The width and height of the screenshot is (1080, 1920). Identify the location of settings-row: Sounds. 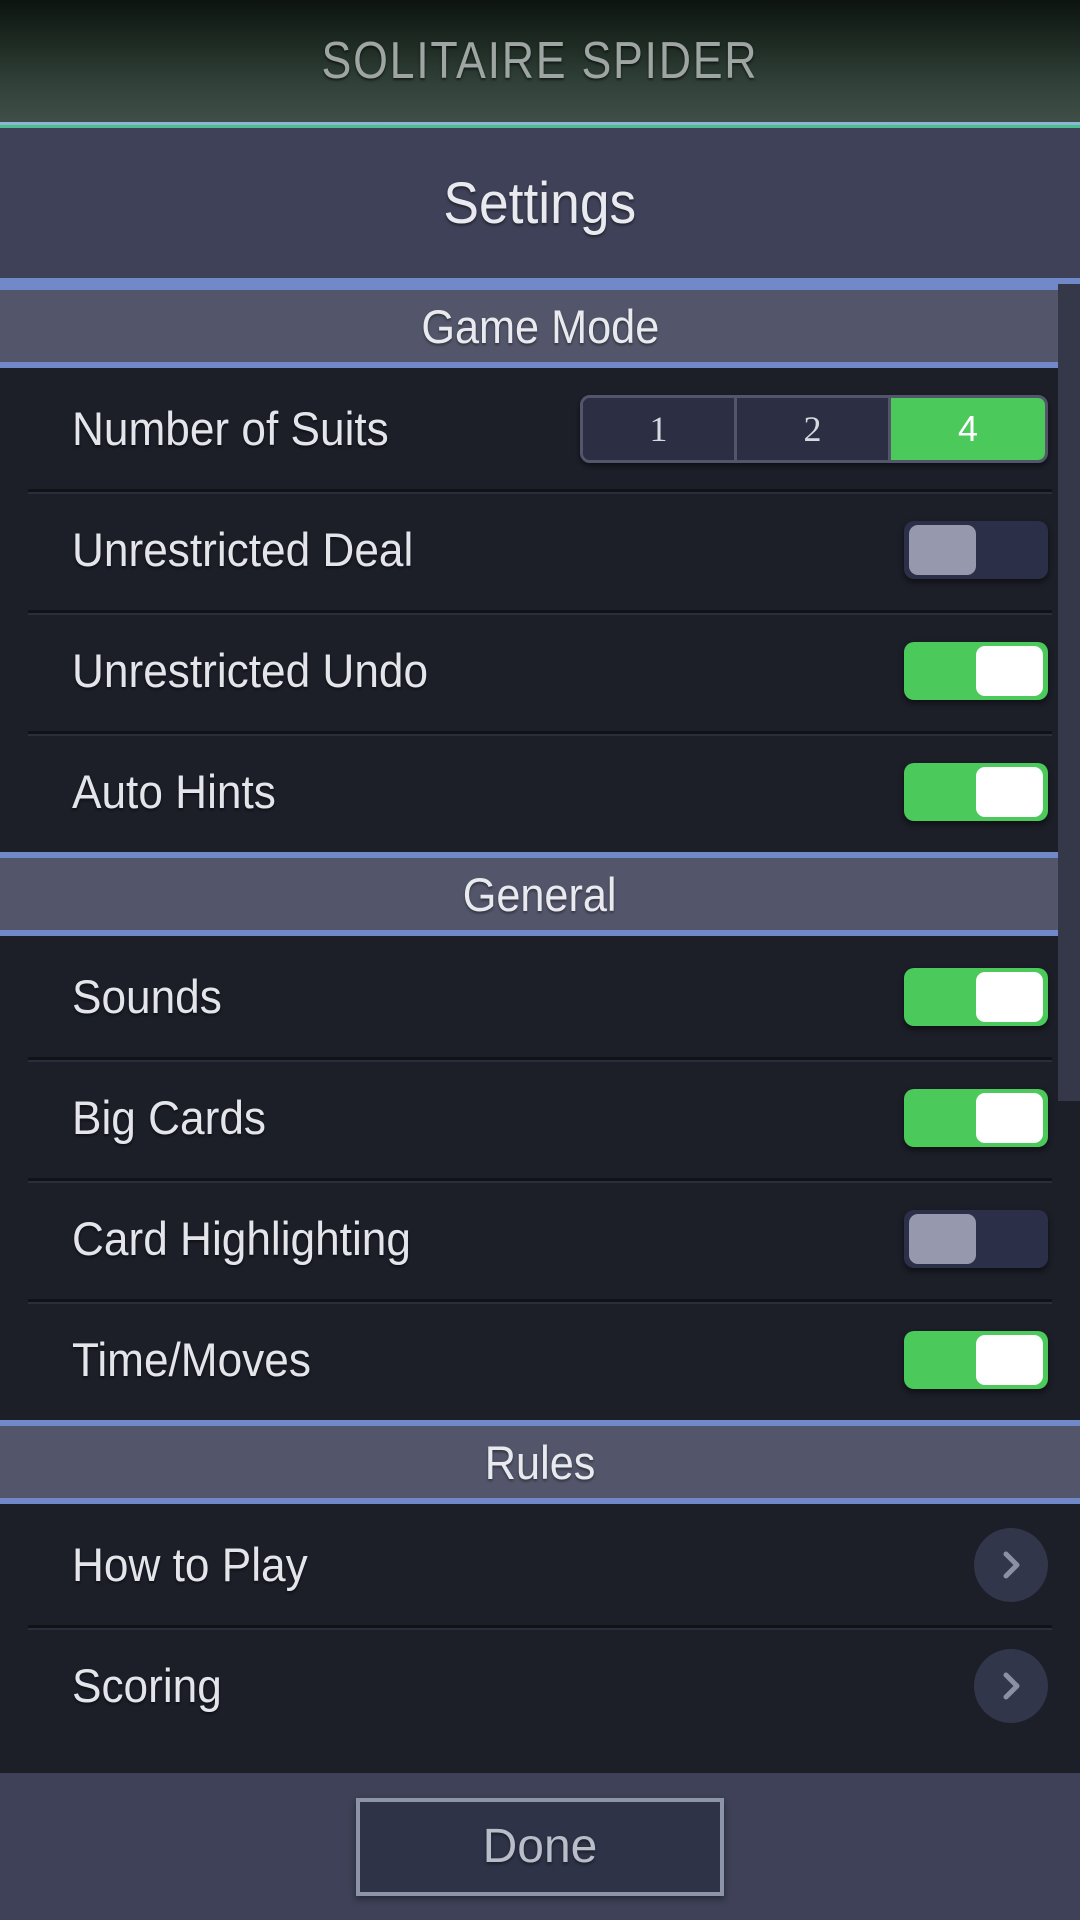
(540, 996).